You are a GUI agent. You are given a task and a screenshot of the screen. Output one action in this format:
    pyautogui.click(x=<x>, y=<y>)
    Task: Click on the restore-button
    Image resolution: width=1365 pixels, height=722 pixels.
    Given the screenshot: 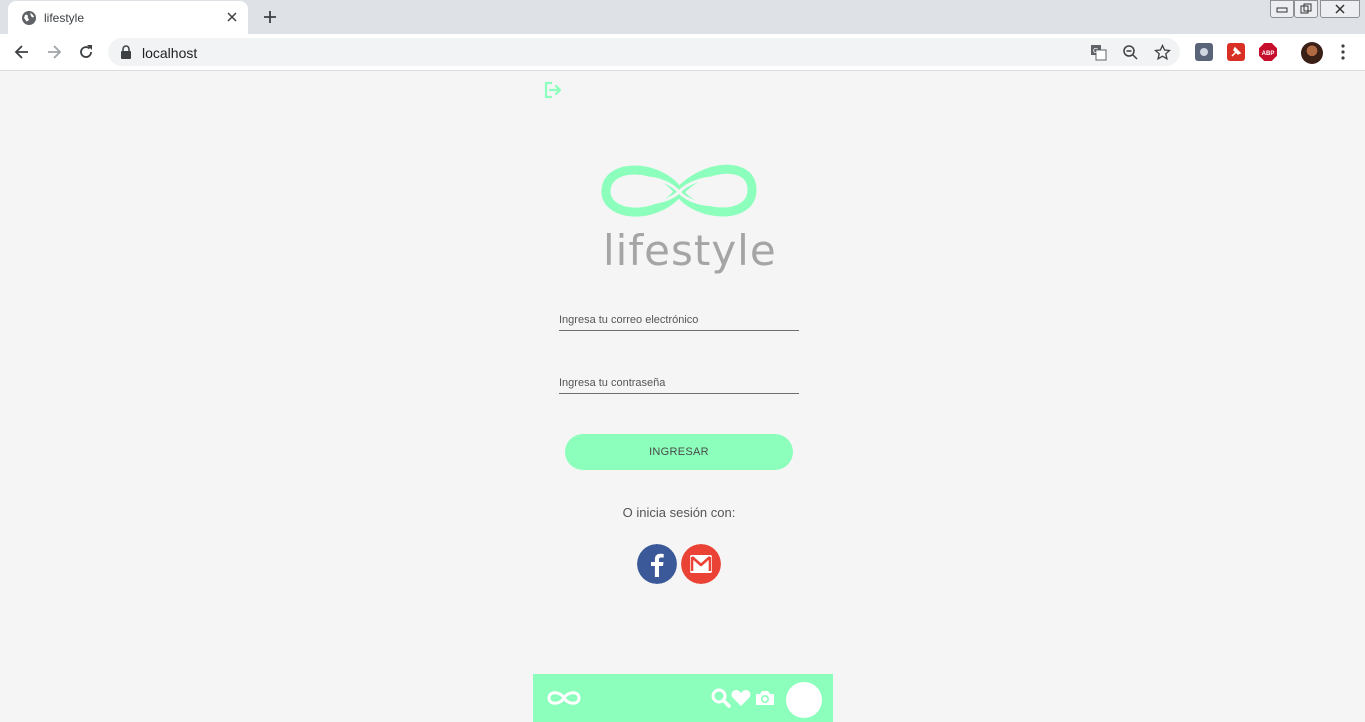 What is the action you would take?
    pyautogui.click(x=1306, y=9)
    